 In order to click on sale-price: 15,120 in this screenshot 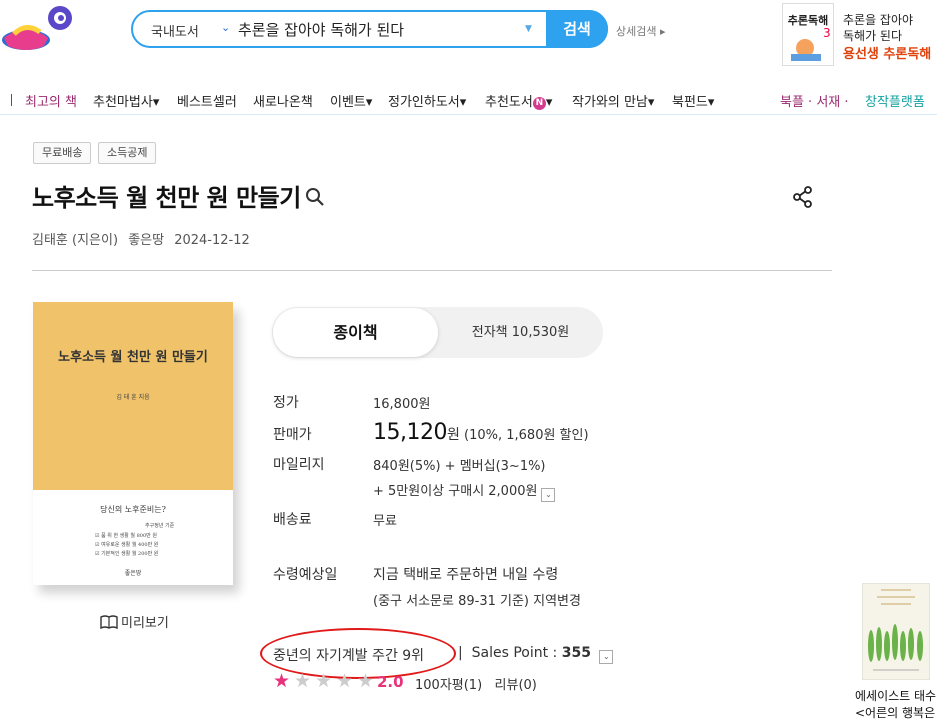, I will do `click(410, 432)`.